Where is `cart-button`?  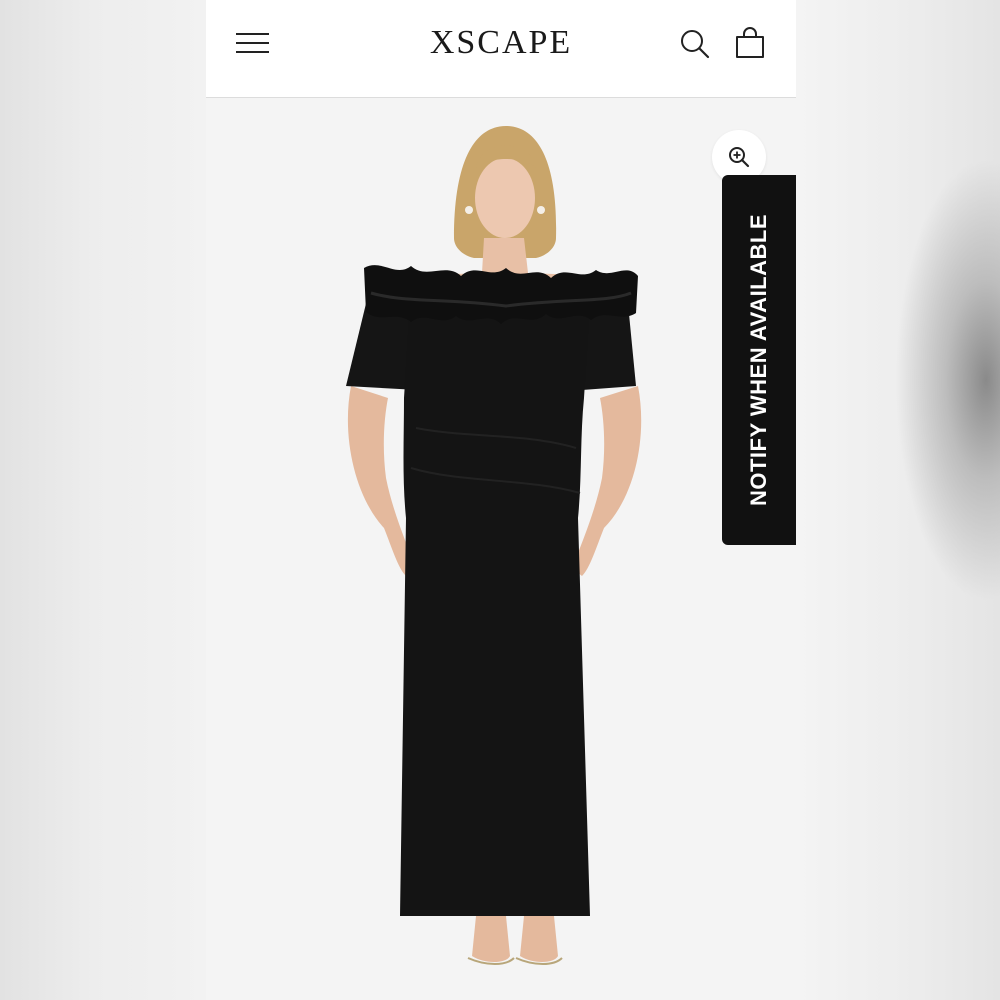 cart-button is located at coordinates (750, 43).